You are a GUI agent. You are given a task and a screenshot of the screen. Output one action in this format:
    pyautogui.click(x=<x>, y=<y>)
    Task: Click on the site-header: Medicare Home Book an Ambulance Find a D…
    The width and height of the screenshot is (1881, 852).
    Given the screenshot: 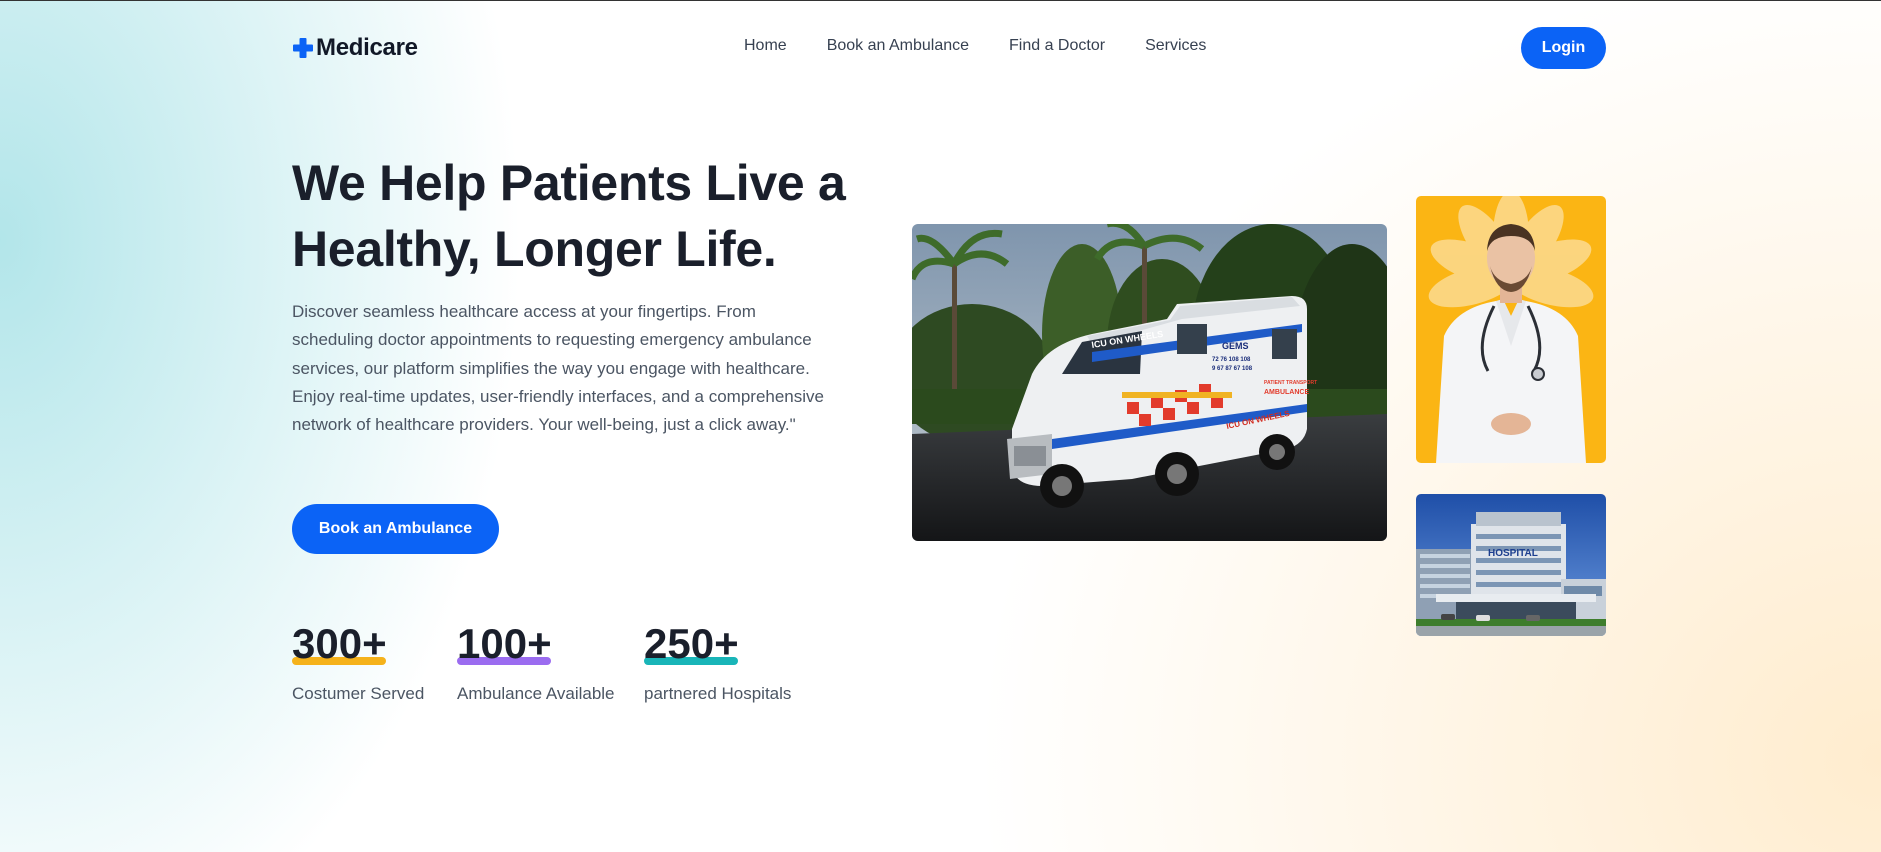 What is the action you would take?
    pyautogui.click(x=940, y=48)
    